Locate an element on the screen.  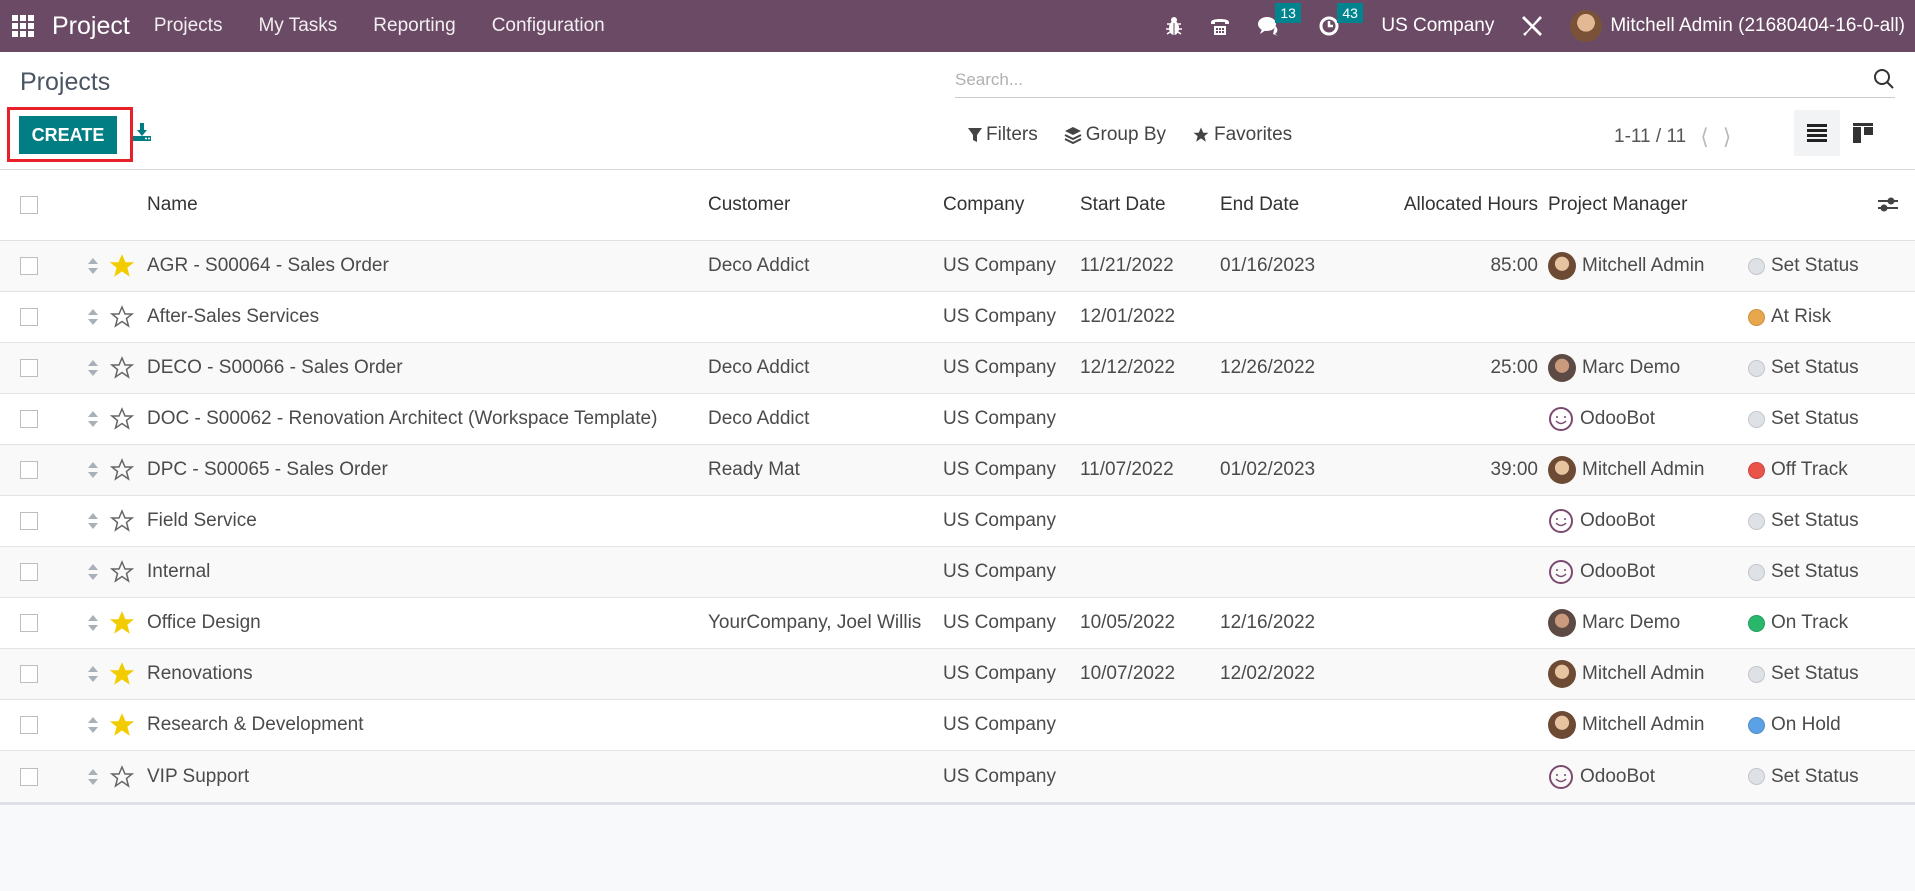
voip-button is located at coordinates (1220, 26).